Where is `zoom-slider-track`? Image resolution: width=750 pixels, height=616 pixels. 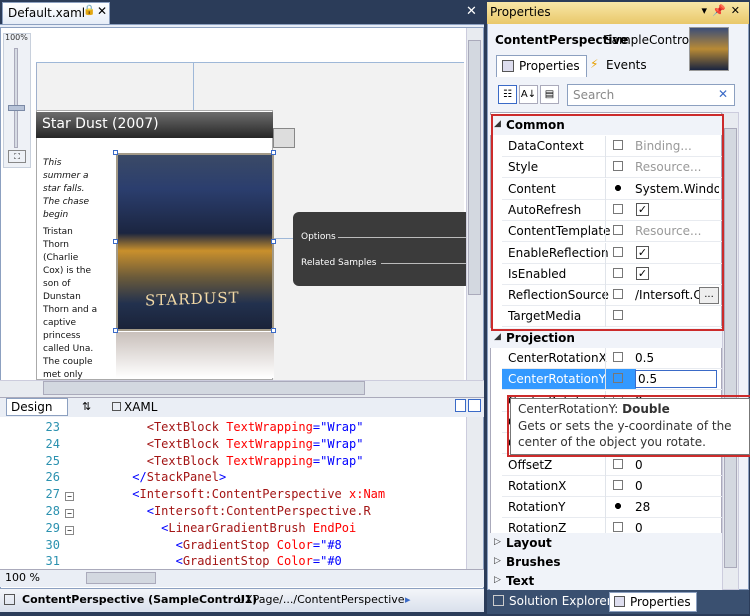
zoom-slider-track is located at coordinates (16, 98).